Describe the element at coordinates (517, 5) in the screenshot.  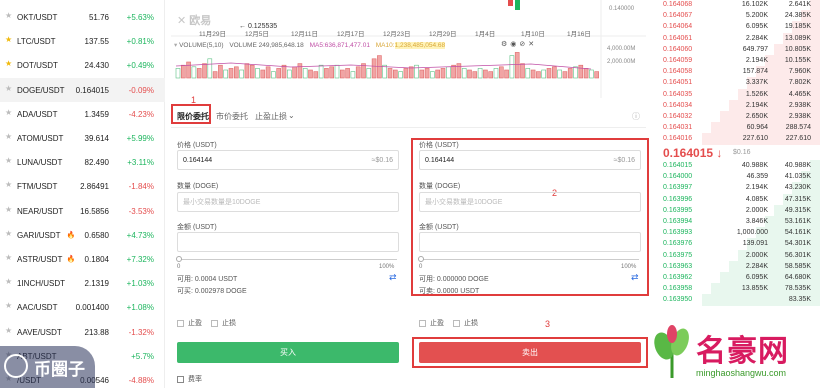
I see `candle` at that location.